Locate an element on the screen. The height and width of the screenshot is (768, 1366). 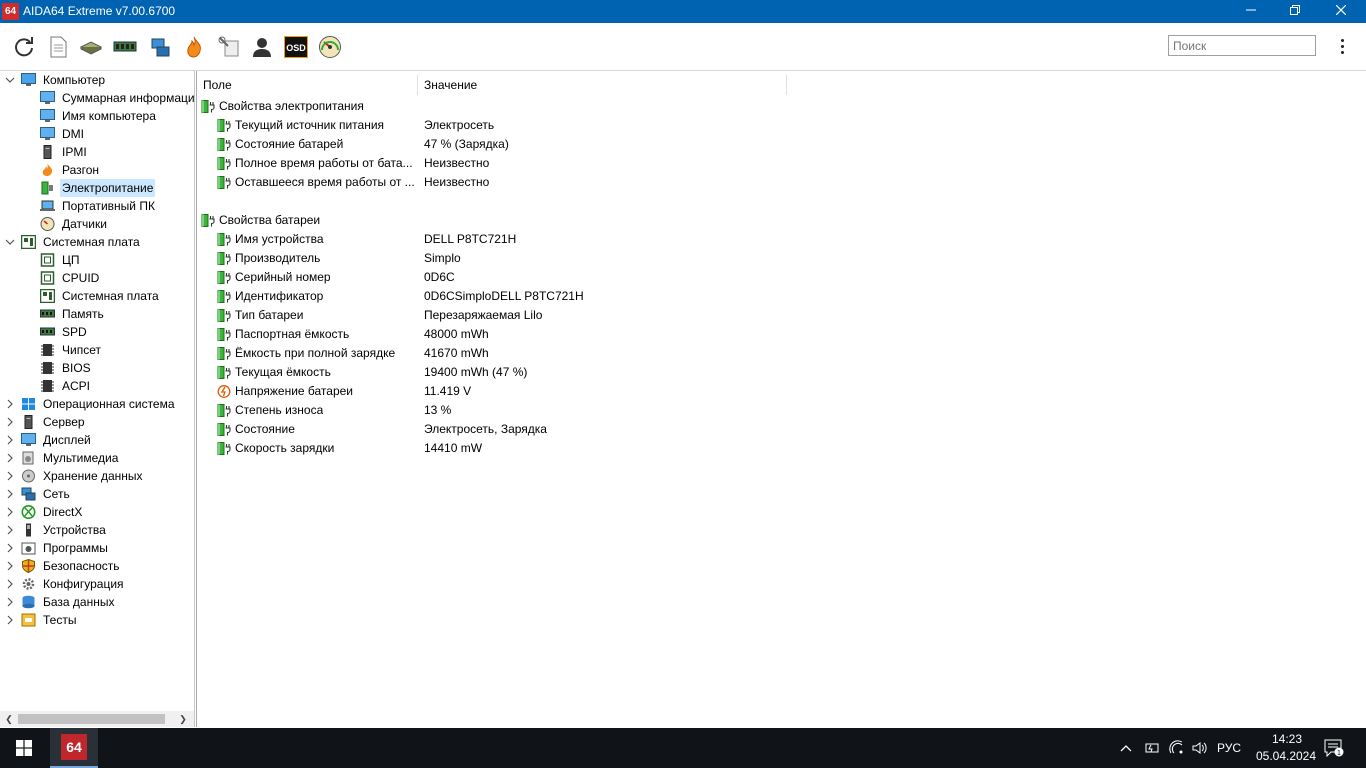
tree-item: IPMI is located at coordinates (97, 152).